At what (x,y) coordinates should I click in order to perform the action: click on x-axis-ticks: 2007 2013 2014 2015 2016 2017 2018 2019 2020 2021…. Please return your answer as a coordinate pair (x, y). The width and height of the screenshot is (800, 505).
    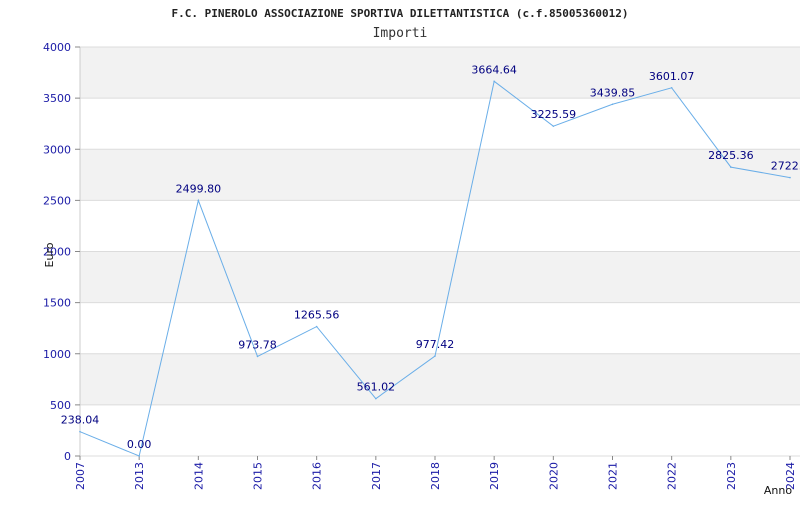
    Looking at the image, I should click on (435, 473).